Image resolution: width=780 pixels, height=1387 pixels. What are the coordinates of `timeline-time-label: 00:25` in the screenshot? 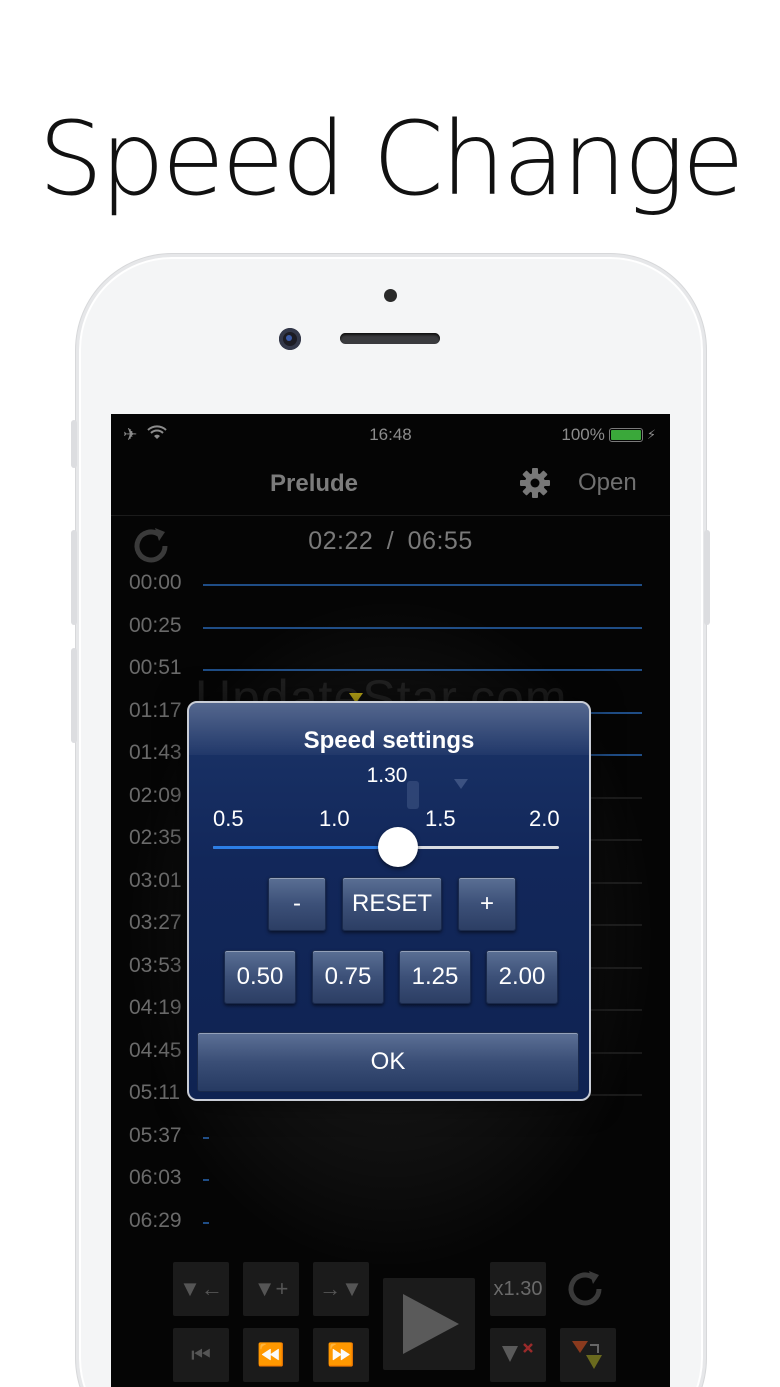 It's located at (155, 625).